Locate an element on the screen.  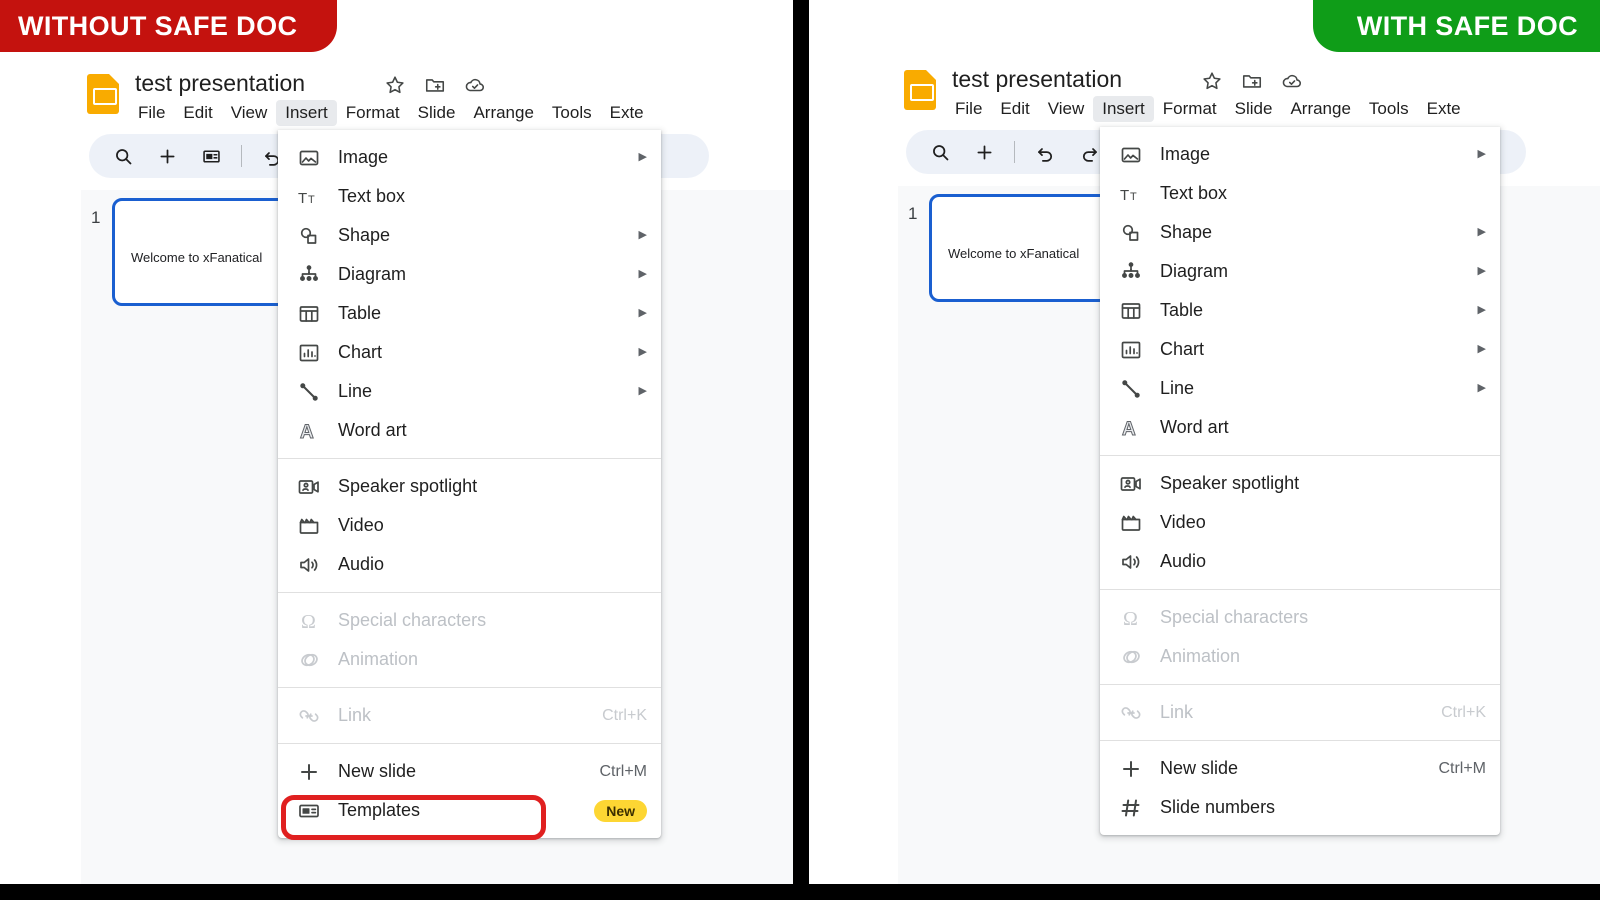
menu-item-slide-numbers: Slide numbers is located at coordinates (1300, 807).